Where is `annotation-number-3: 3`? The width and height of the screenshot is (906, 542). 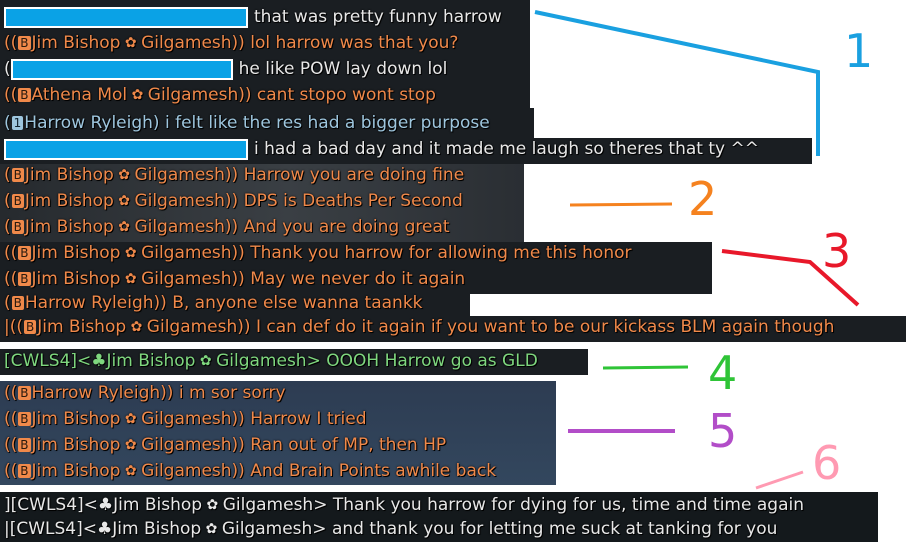
annotation-number-3: 3 is located at coordinates (837, 251).